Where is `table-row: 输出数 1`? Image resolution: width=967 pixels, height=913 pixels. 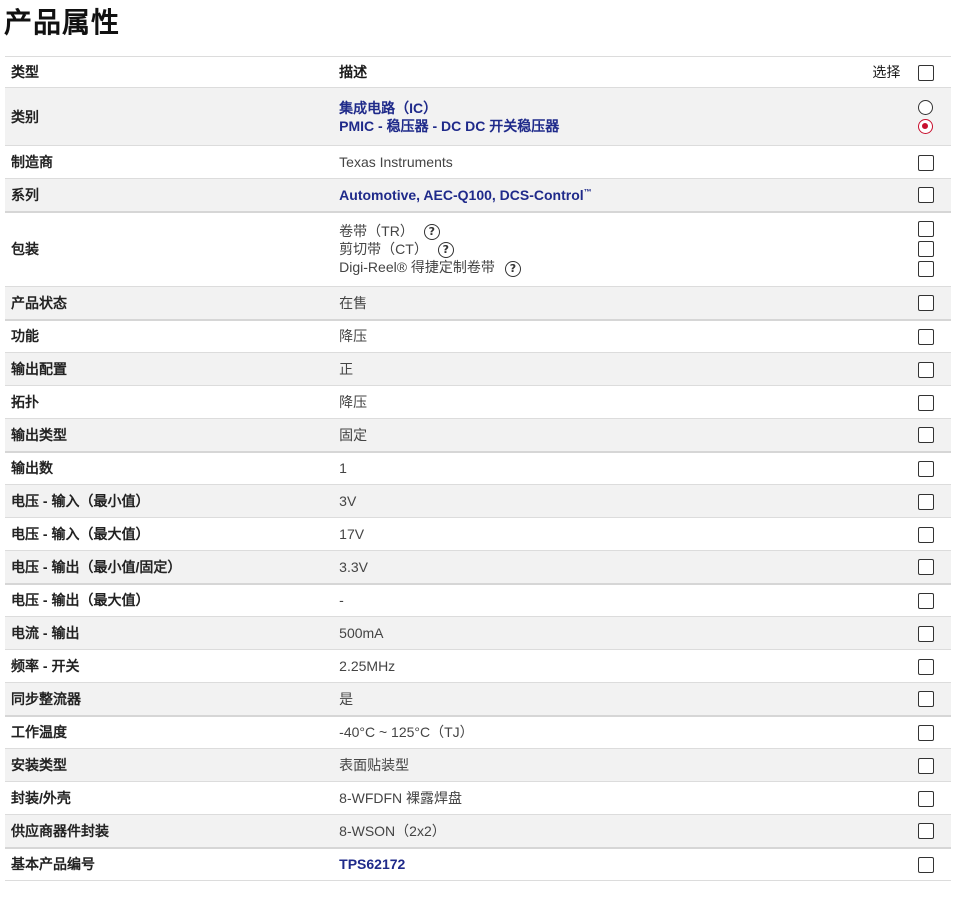
table-row: 输出数 1 is located at coordinates (478, 468).